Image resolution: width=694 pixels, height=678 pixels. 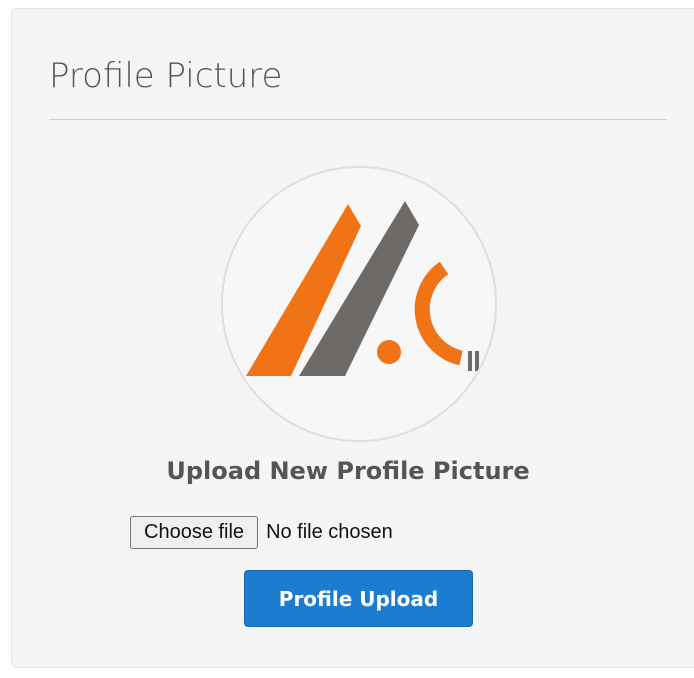 I want to click on file-input-row: Choose file No file chosen, so click(x=261, y=532).